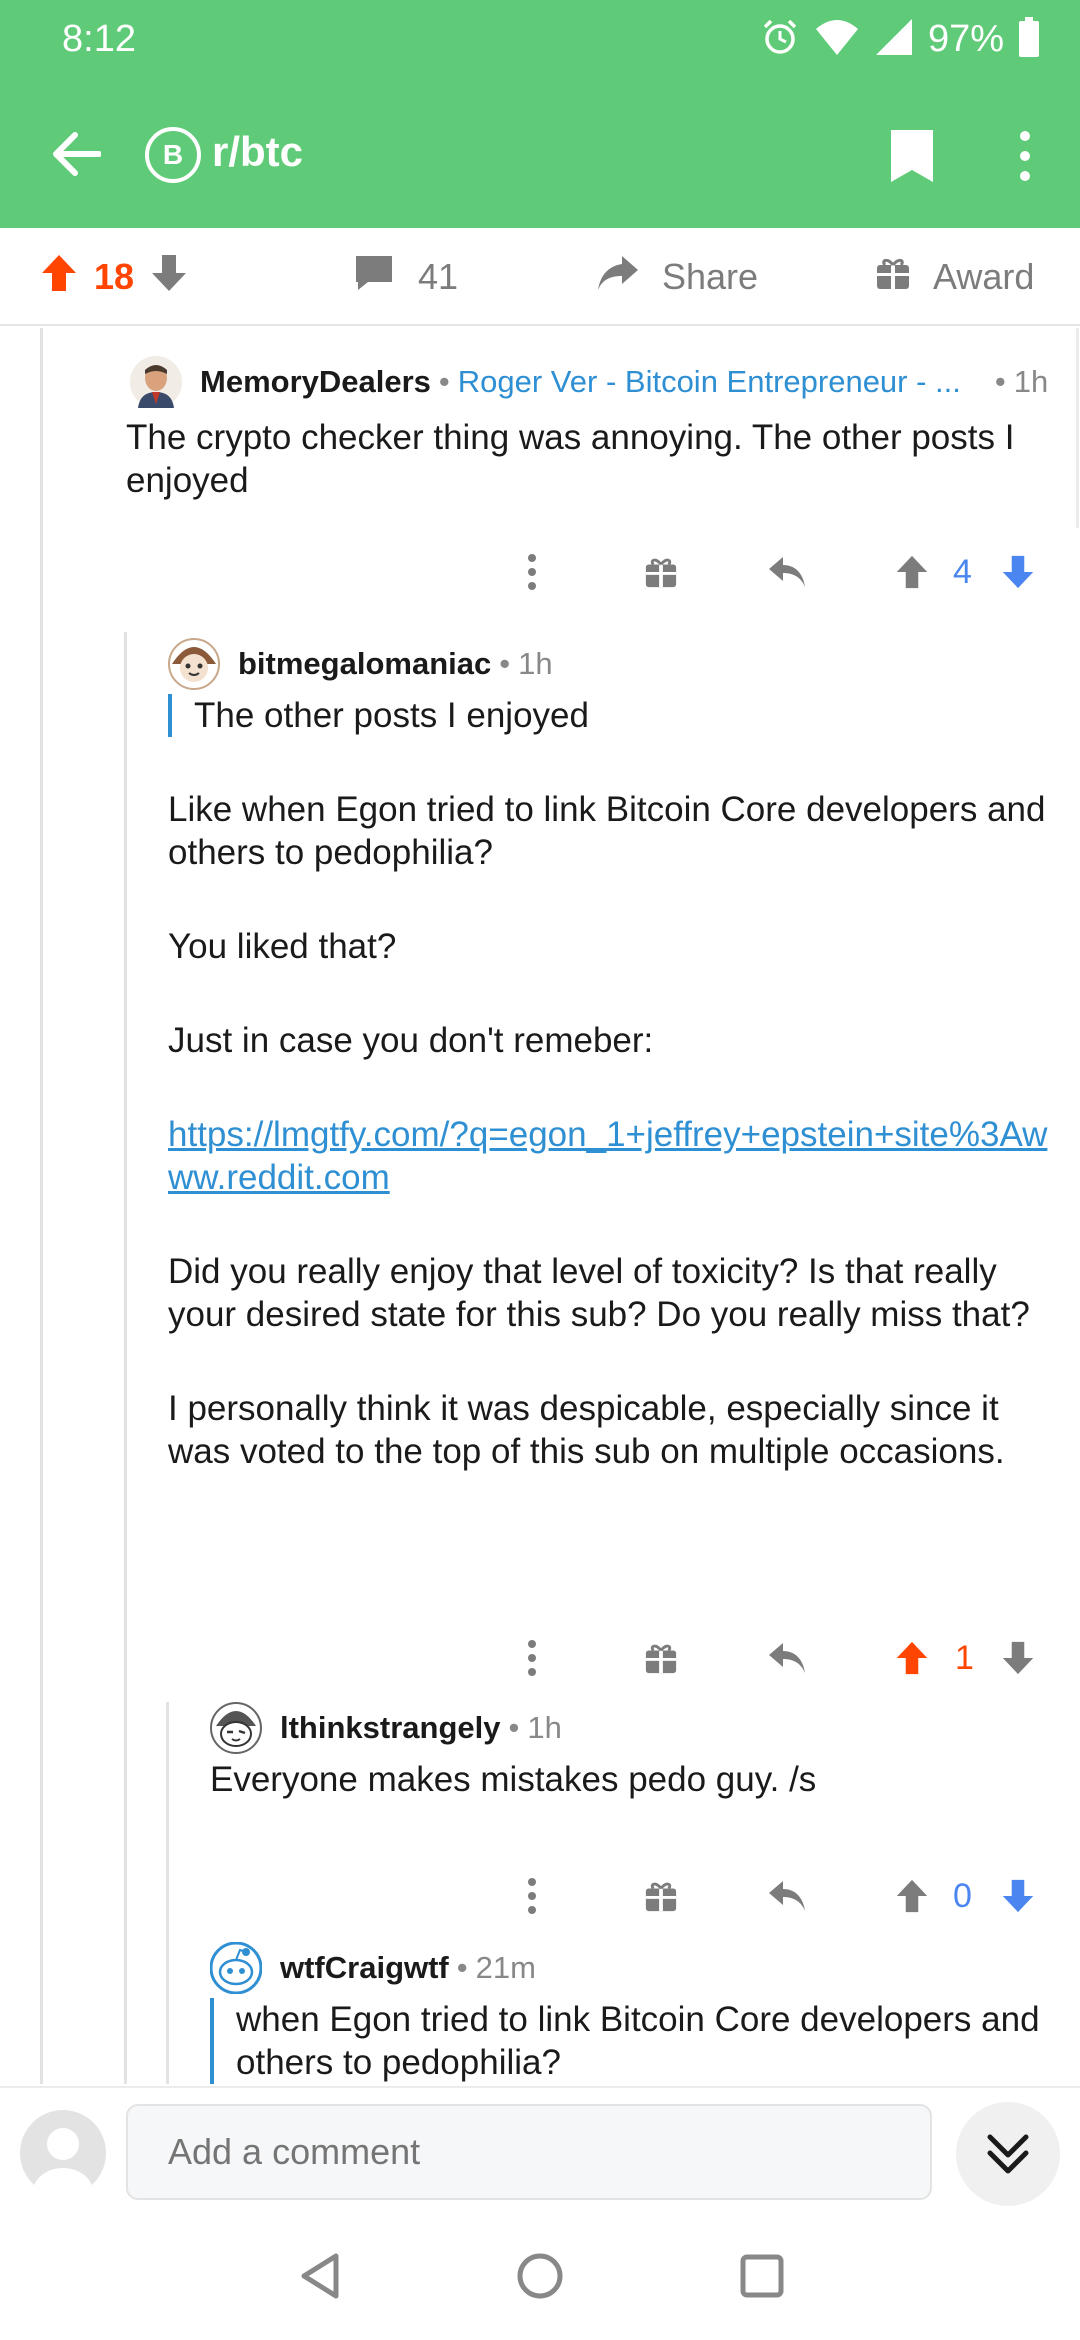 The height and width of the screenshot is (2340, 1080). What do you see at coordinates (364, 664) in the screenshot?
I see `comment-username: bitmegalomaniac` at bounding box center [364, 664].